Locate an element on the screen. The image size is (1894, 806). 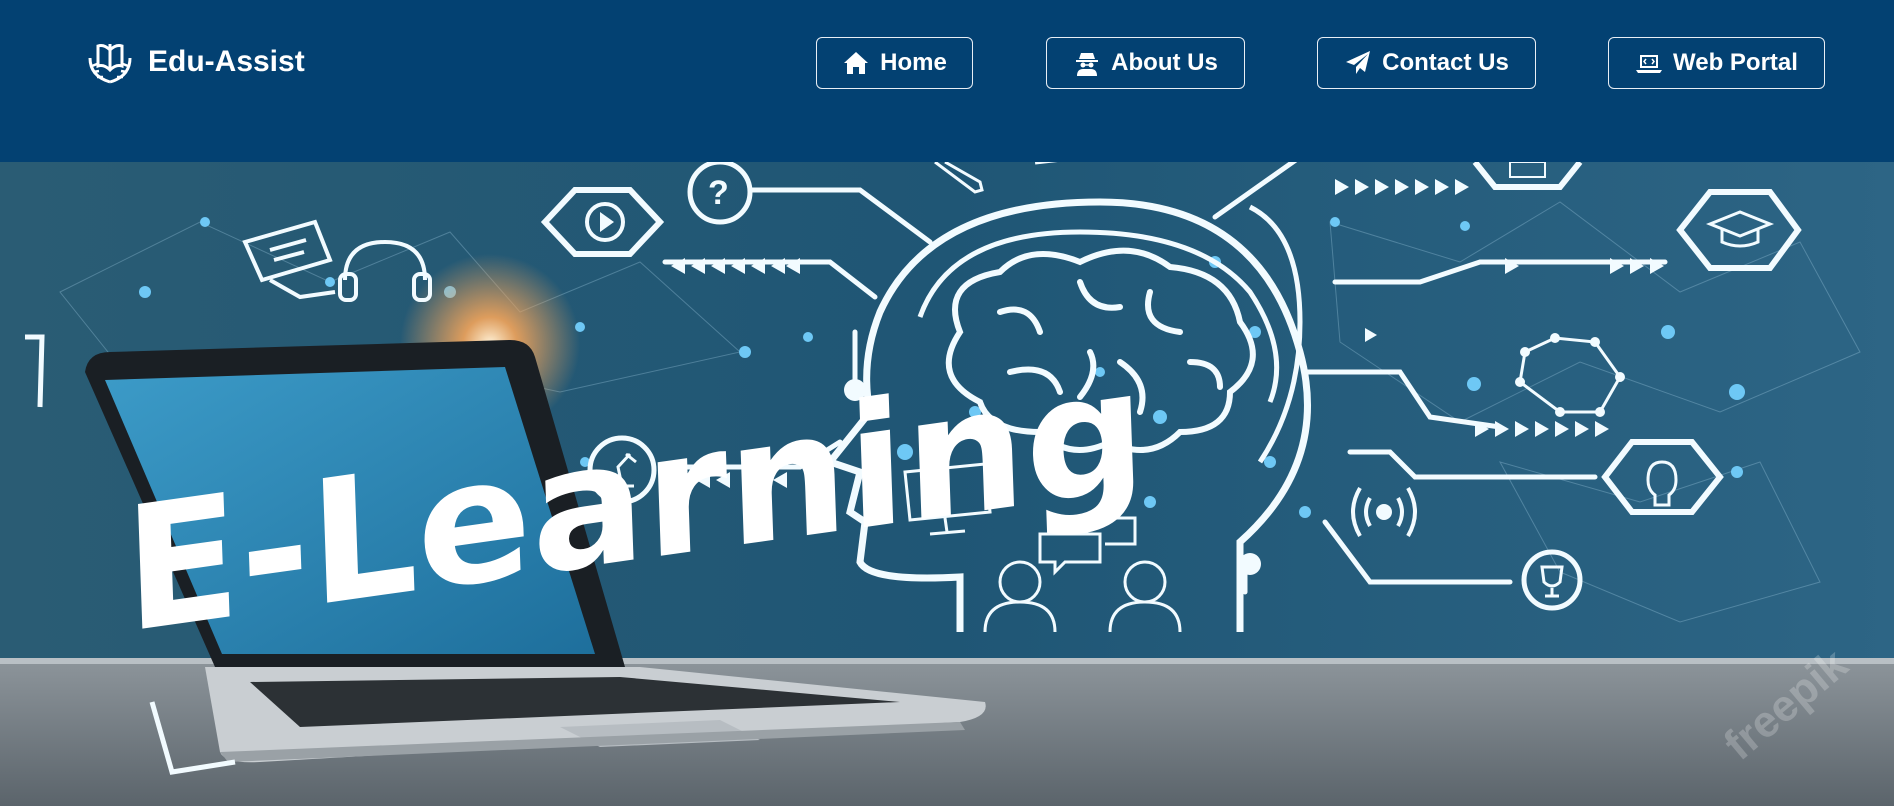
brand: Edu-Assist is located at coordinates (194, 62).